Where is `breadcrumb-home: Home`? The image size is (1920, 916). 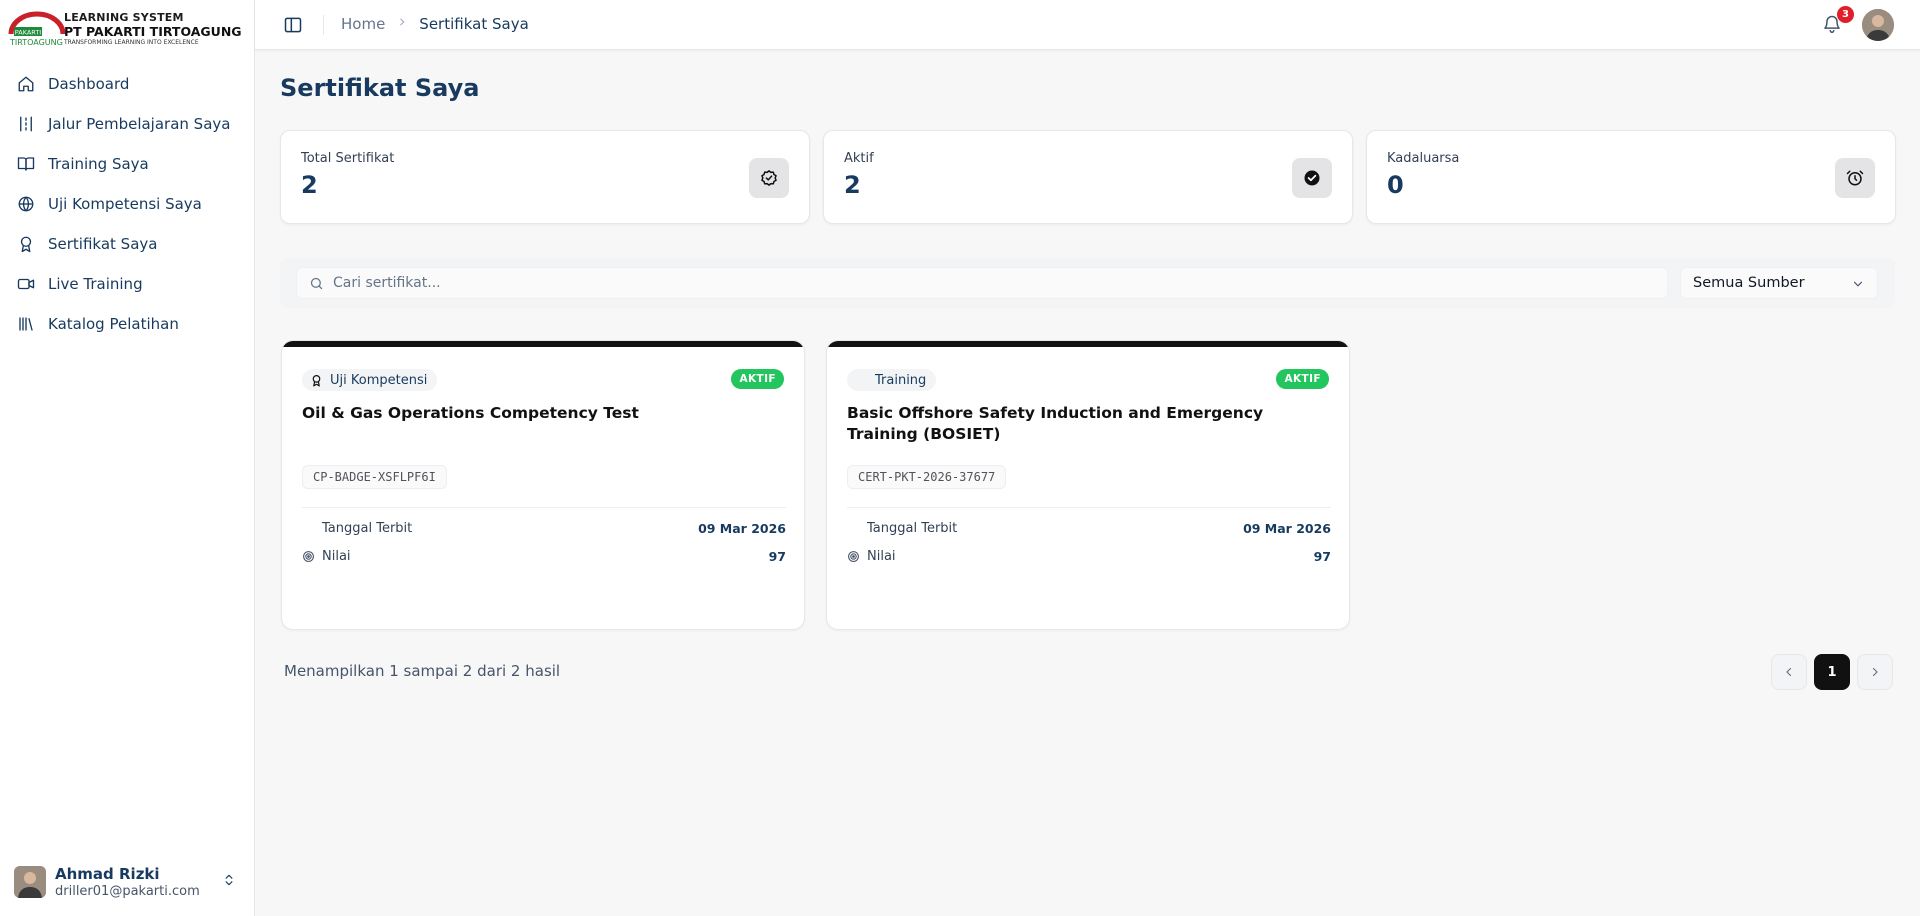
breadcrumb-home: Home is located at coordinates (363, 24).